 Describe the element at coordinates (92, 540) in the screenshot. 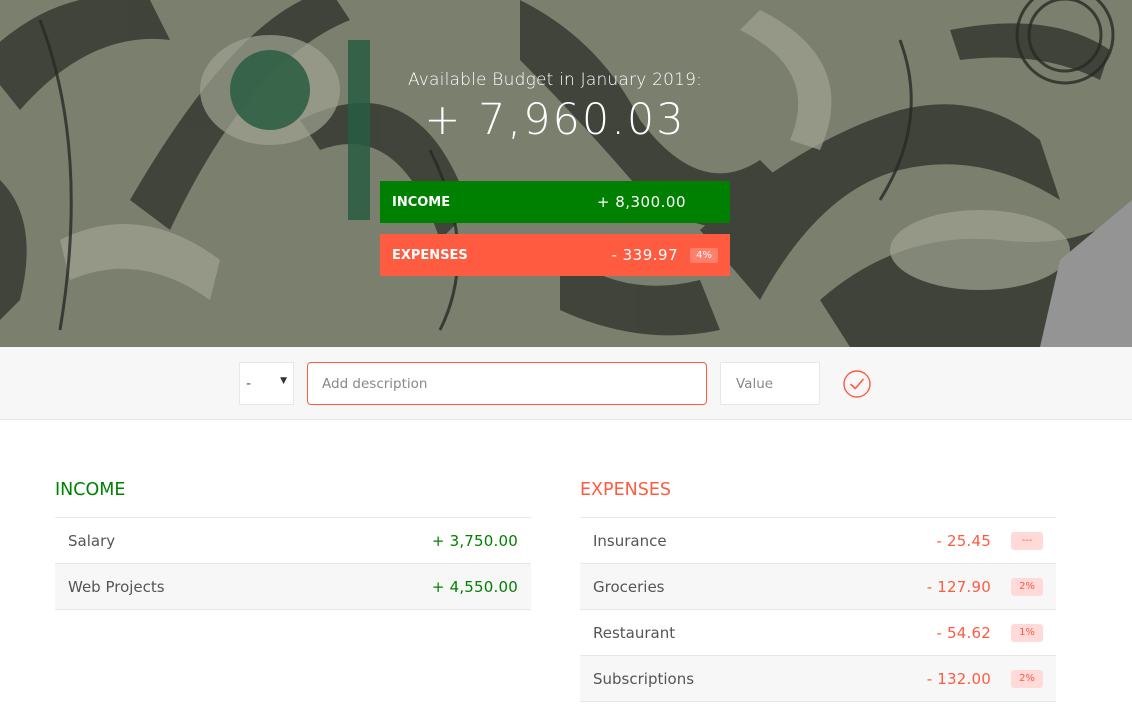

I see `item-description: Salary` at that location.